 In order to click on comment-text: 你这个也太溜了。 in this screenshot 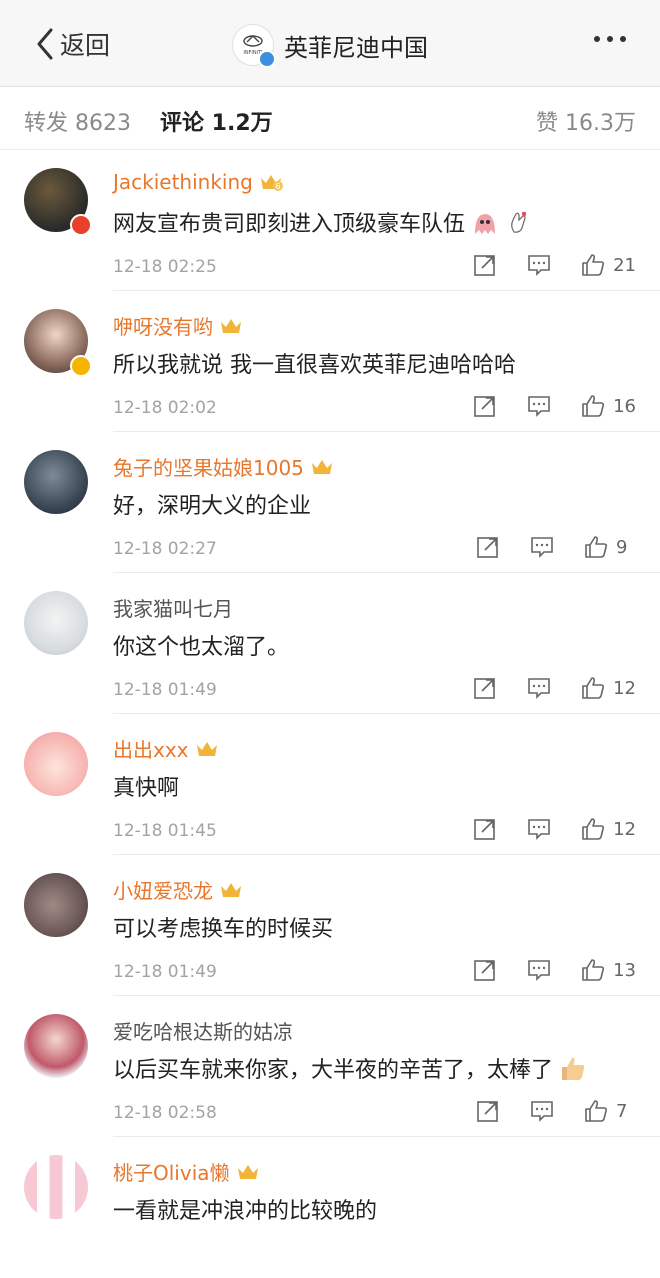, I will do `click(201, 645)`.